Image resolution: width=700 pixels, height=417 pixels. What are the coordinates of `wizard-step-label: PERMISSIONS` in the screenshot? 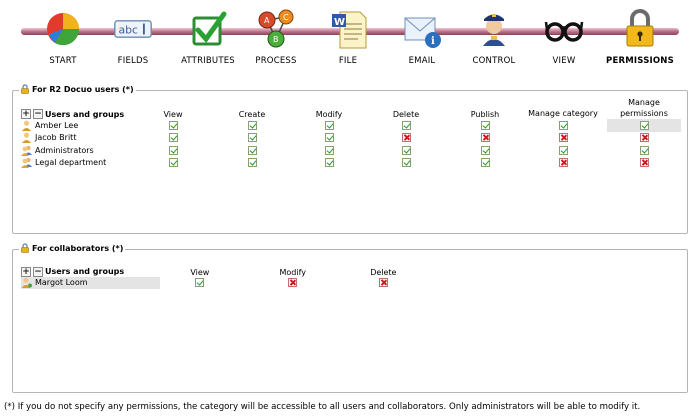 It's located at (640, 61).